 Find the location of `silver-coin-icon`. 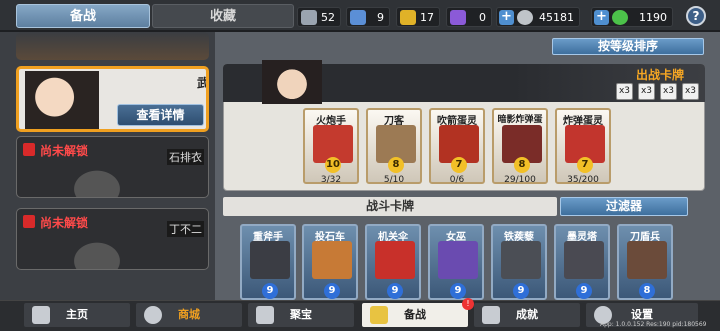

silver-coin-icon is located at coordinates (525, 17).